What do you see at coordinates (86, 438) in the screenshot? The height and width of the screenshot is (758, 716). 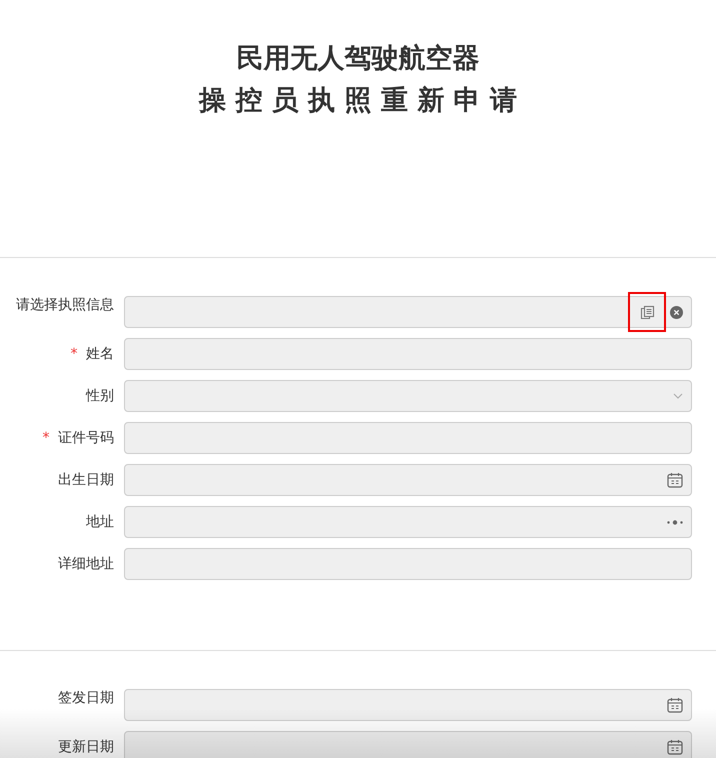 I see `field-label: 证件号码` at bounding box center [86, 438].